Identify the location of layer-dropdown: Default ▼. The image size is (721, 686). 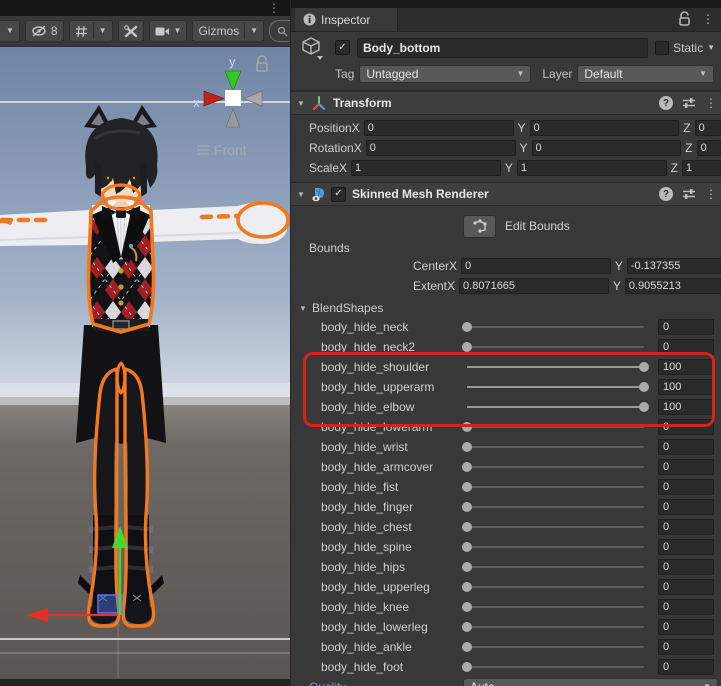
(645, 74).